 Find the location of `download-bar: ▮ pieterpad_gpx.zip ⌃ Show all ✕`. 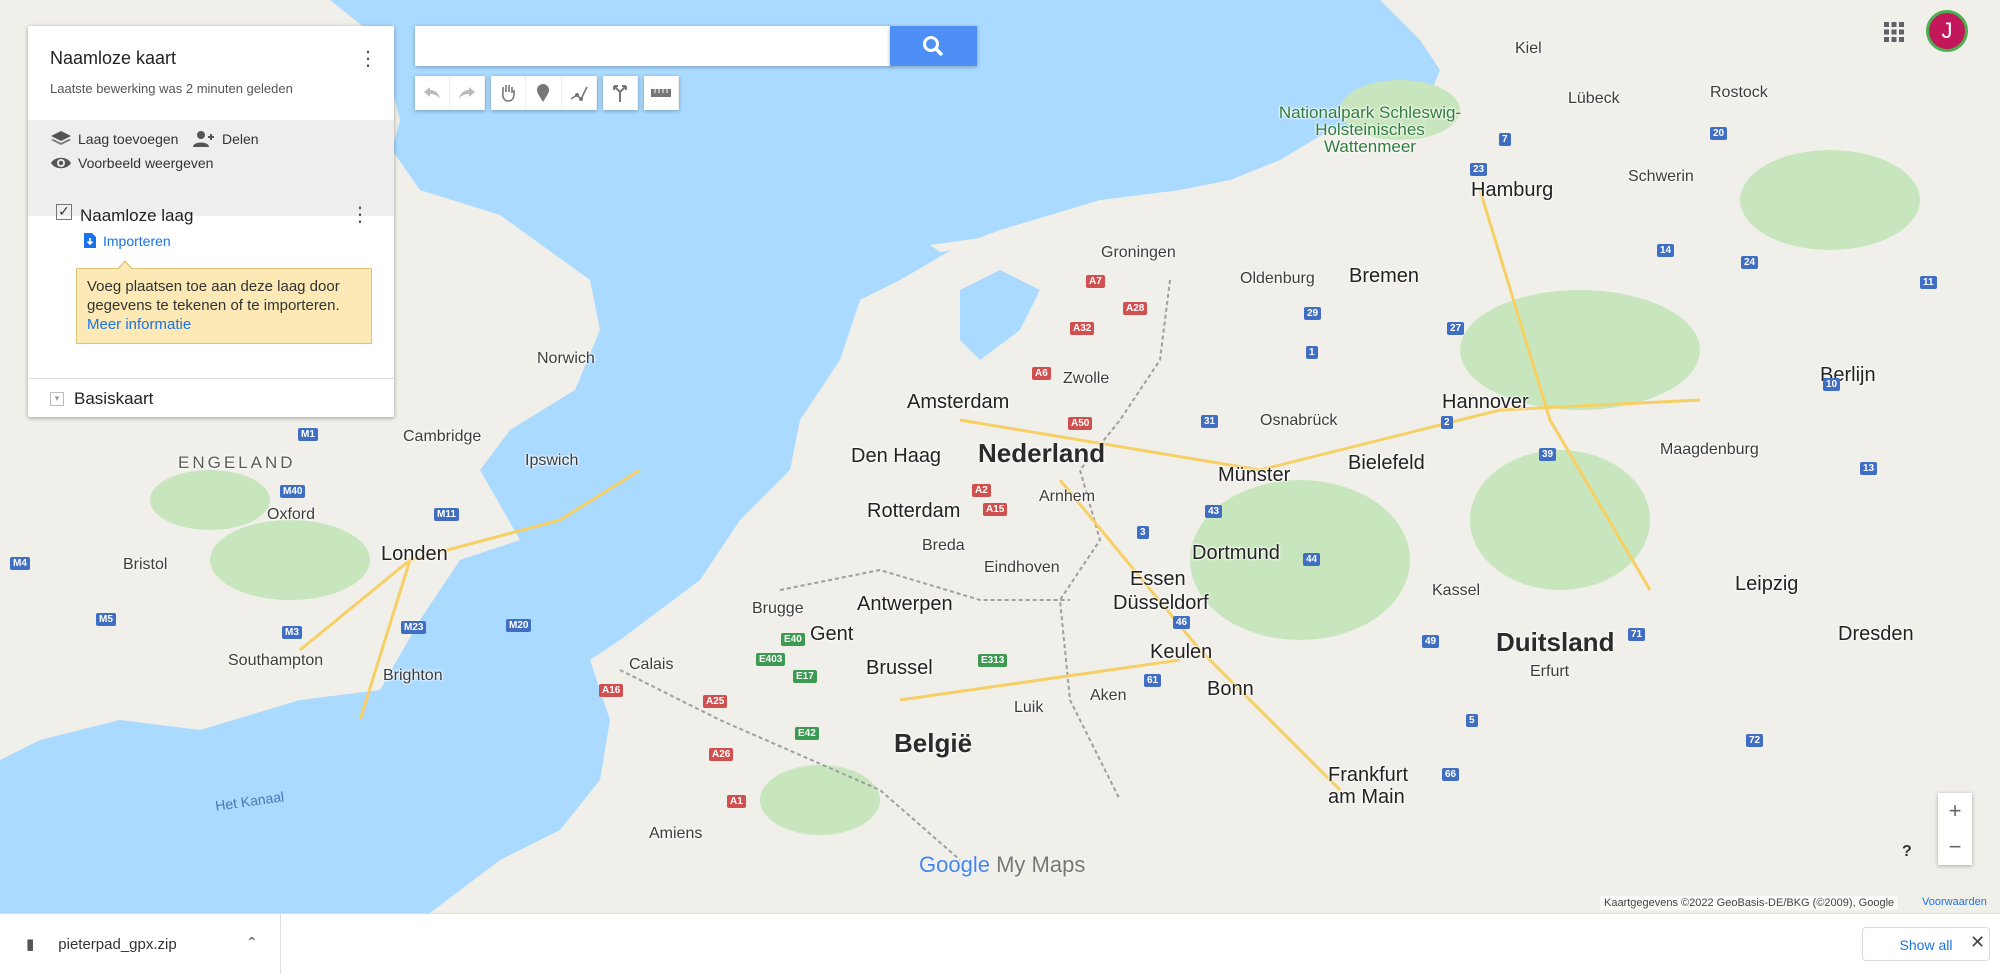

download-bar: ▮ pieterpad_gpx.zip ⌃ Show all ✕ is located at coordinates (1000, 943).